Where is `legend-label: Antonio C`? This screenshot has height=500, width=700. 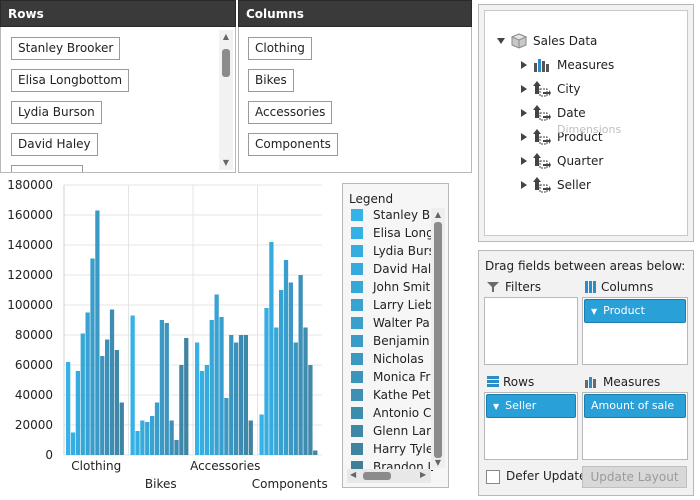
legend-label: Antonio C is located at coordinates (402, 413).